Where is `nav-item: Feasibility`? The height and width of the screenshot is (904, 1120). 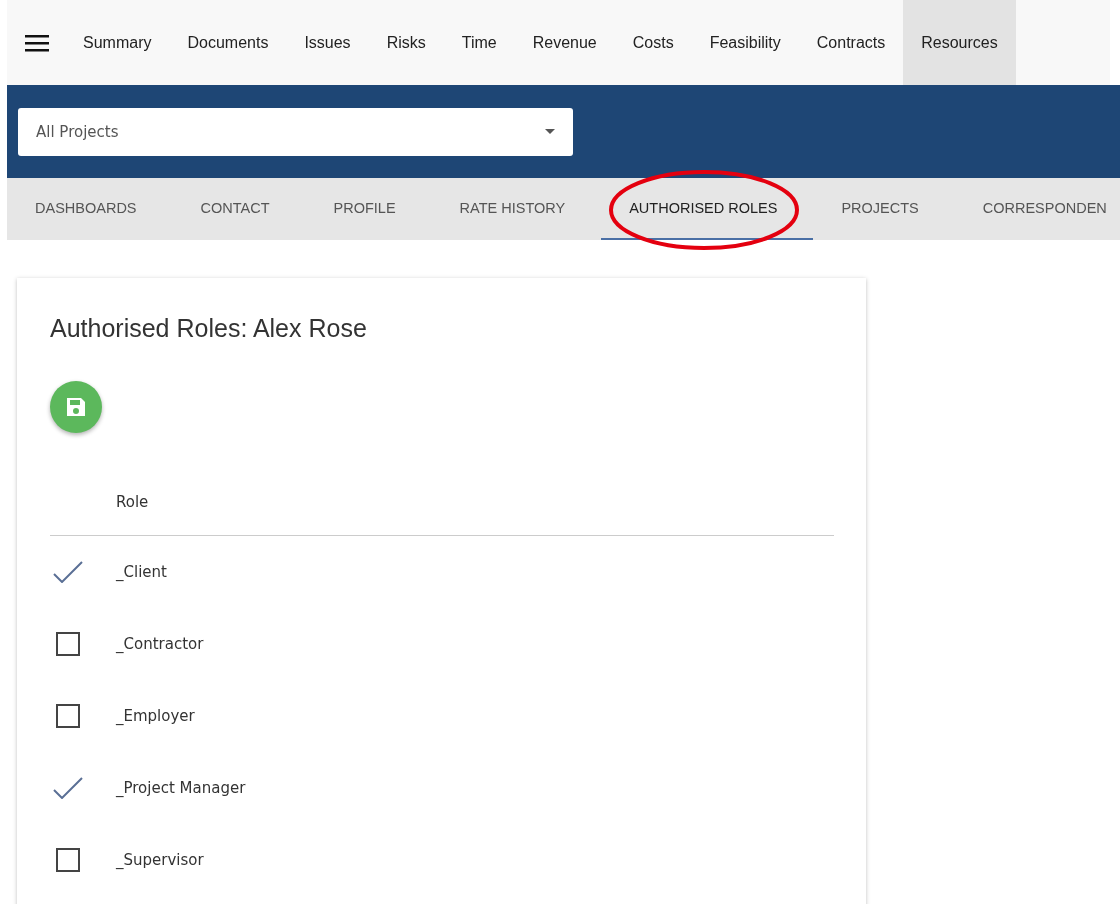 nav-item: Feasibility is located at coordinates (745, 42).